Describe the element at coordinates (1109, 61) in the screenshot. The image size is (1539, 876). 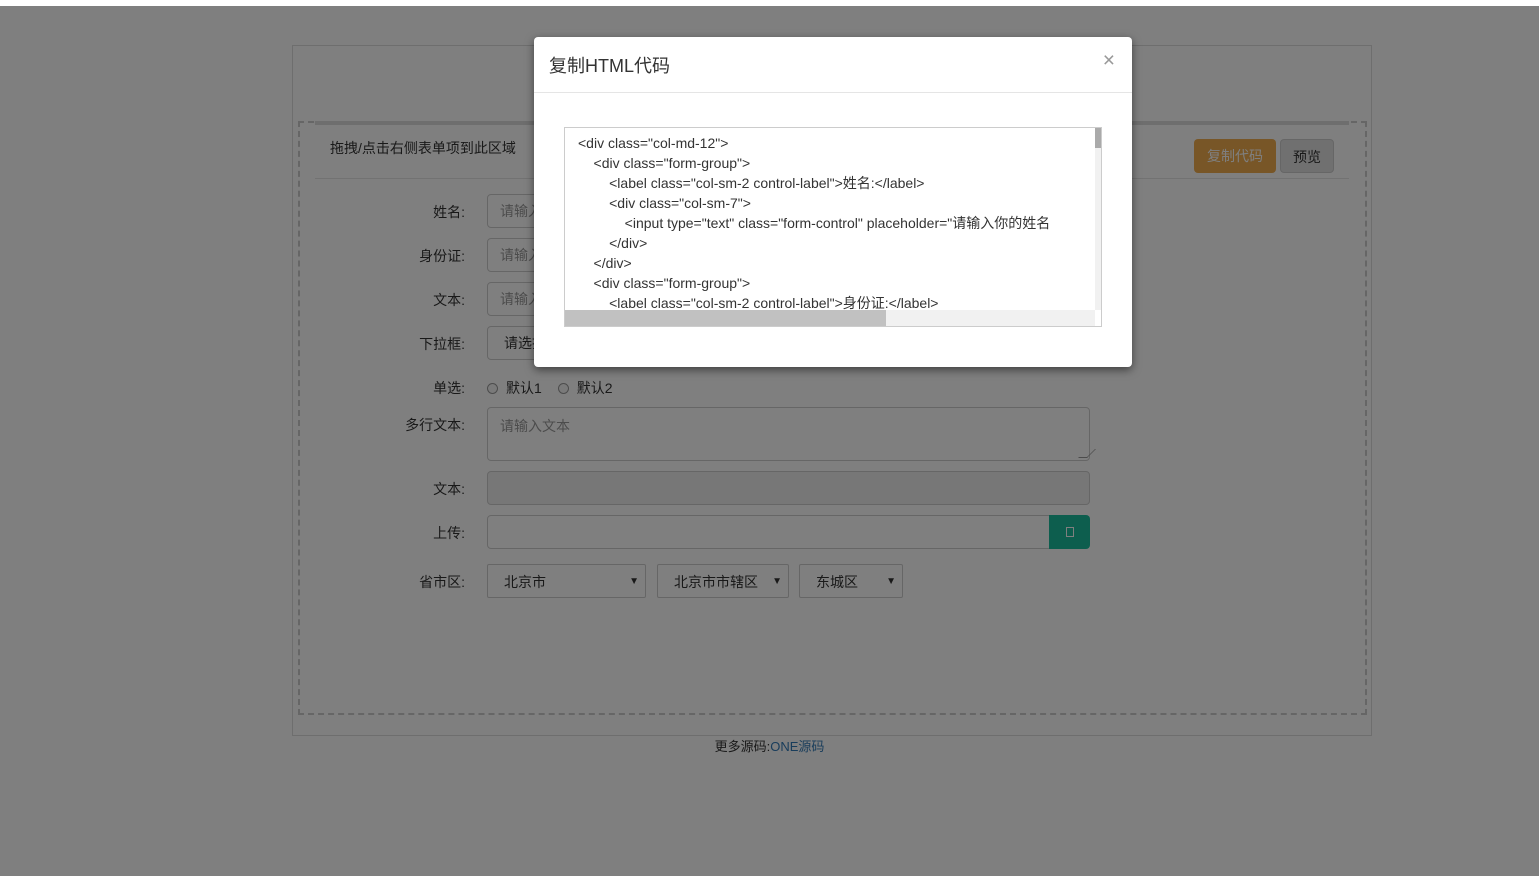
I see `close-icon: ×` at that location.